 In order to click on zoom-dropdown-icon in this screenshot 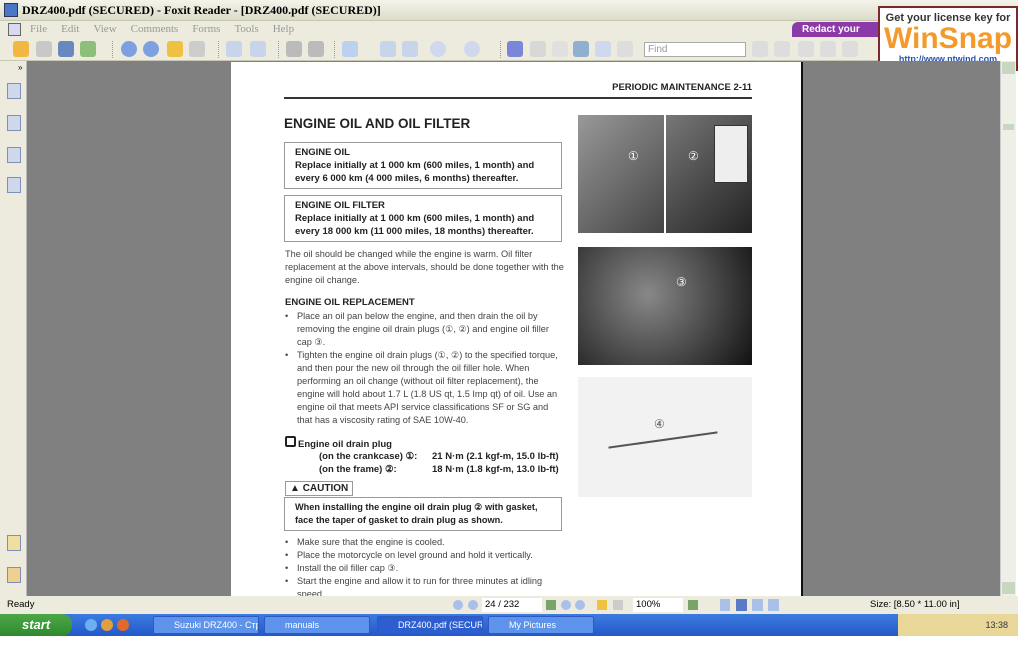, I will do `click(693, 605)`.